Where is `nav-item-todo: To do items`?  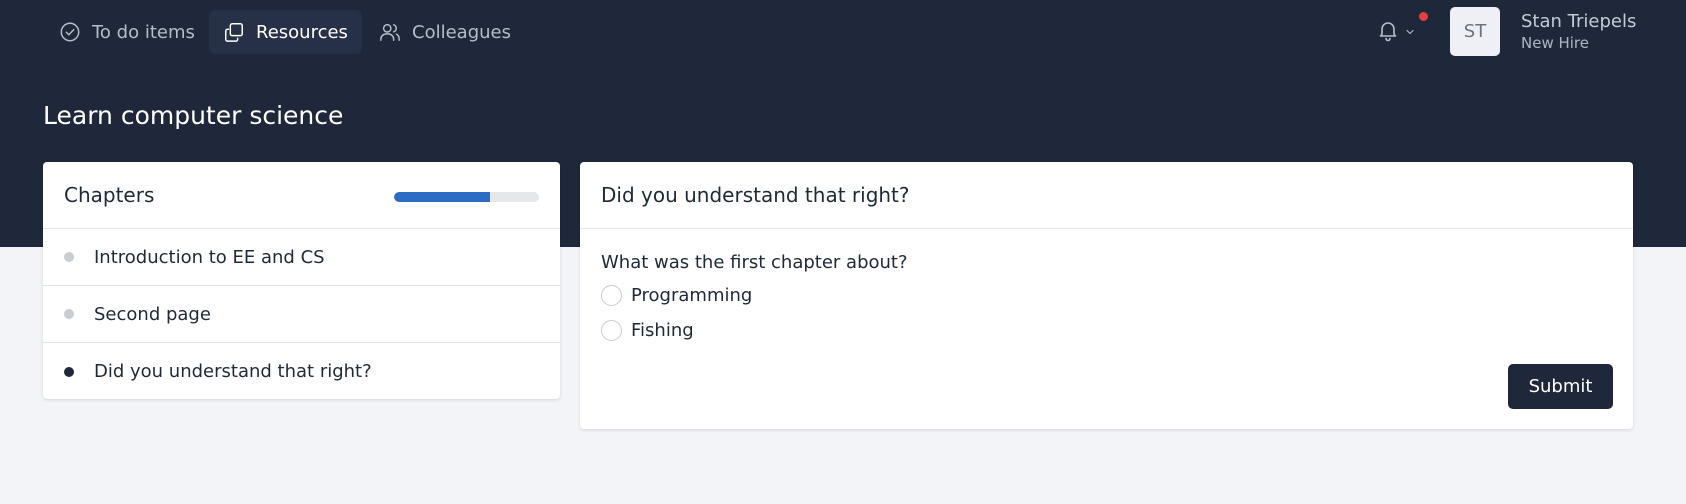 nav-item-todo: To do items is located at coordinates (127, 32).